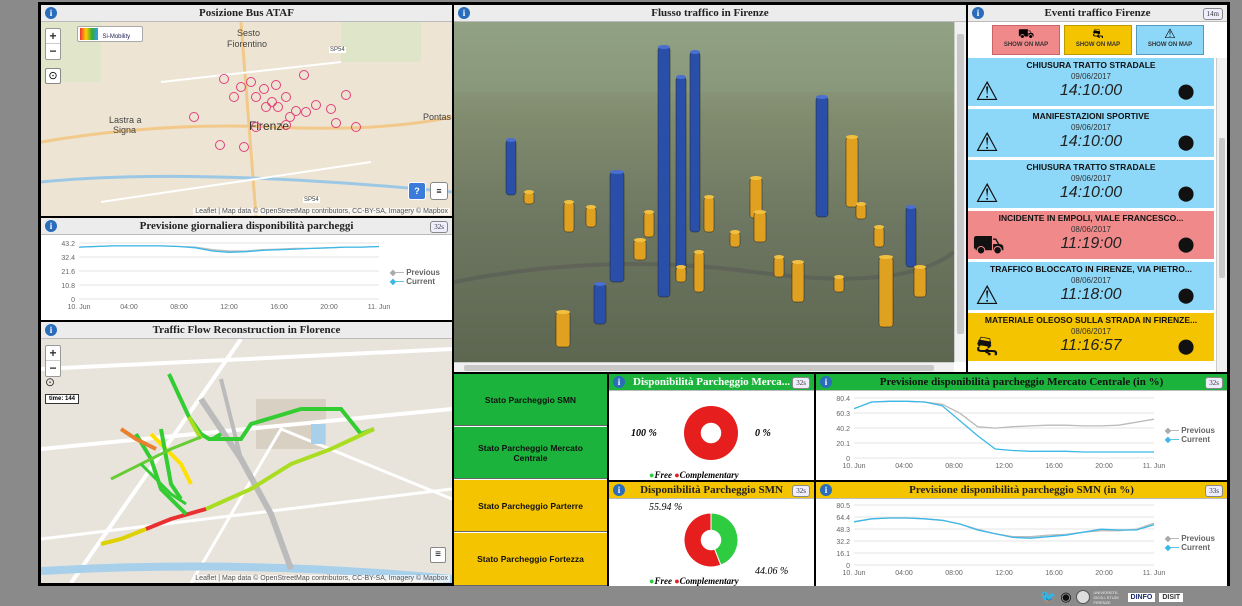 The width and height of the screenshot is (1242, 606). I want to click on refresh-badge: 32s, so click(801, 491).